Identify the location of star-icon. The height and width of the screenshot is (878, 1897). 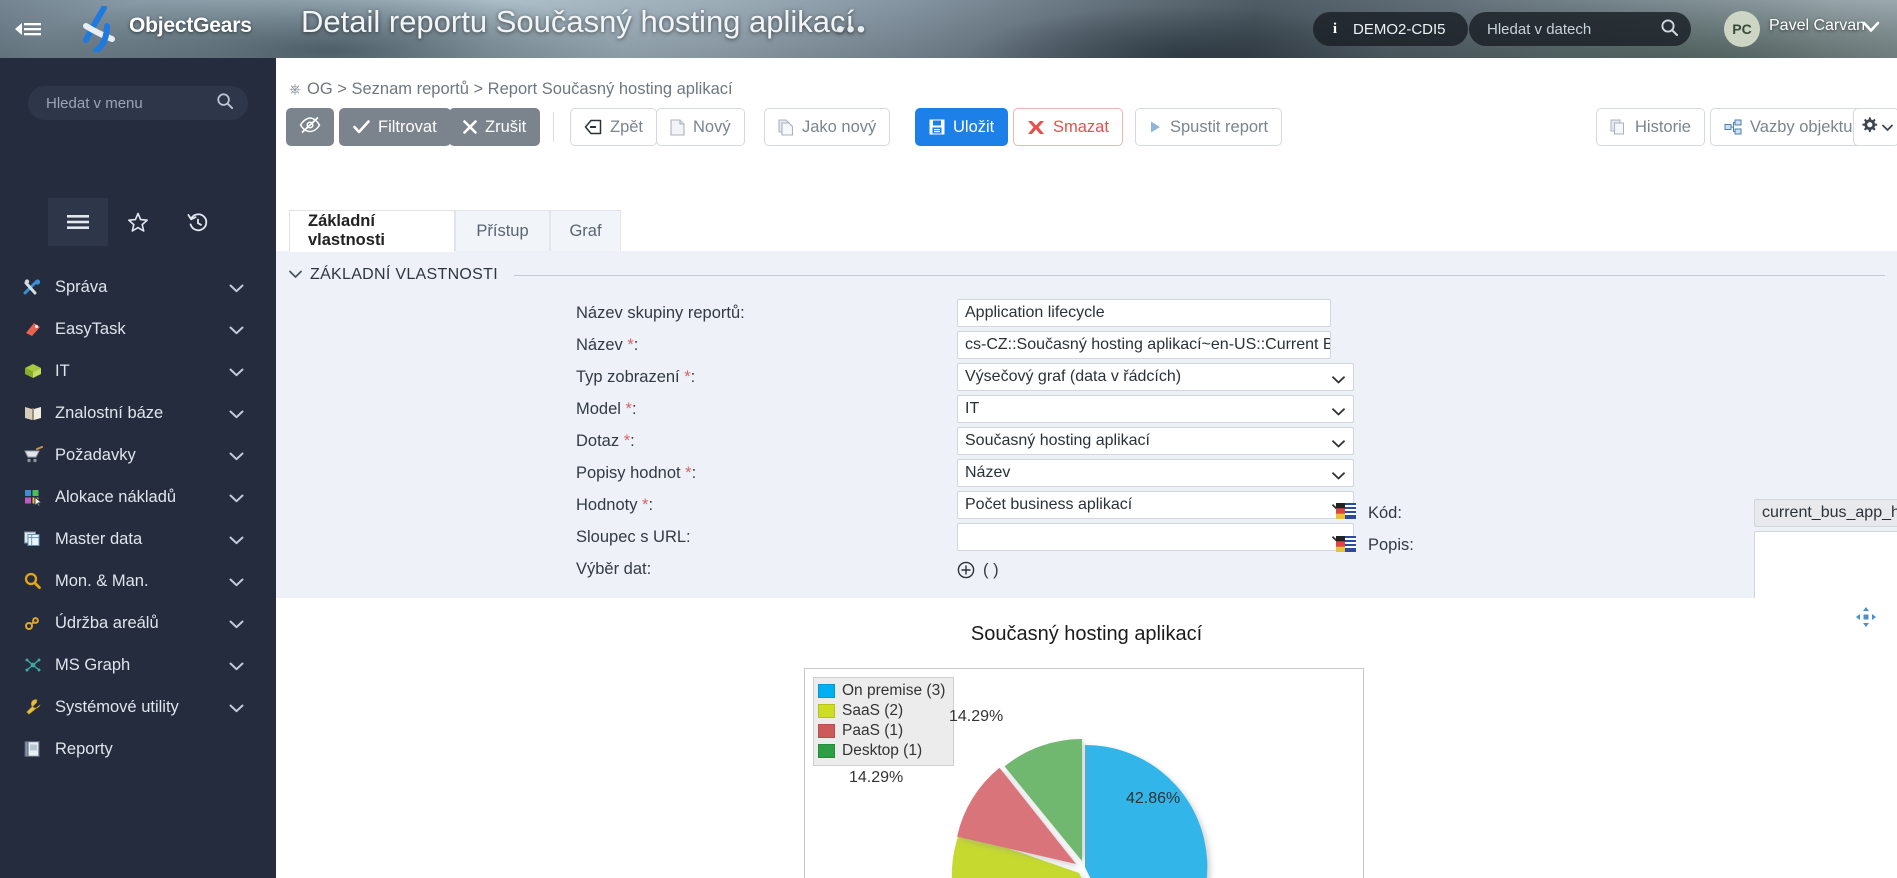
(138, 222).